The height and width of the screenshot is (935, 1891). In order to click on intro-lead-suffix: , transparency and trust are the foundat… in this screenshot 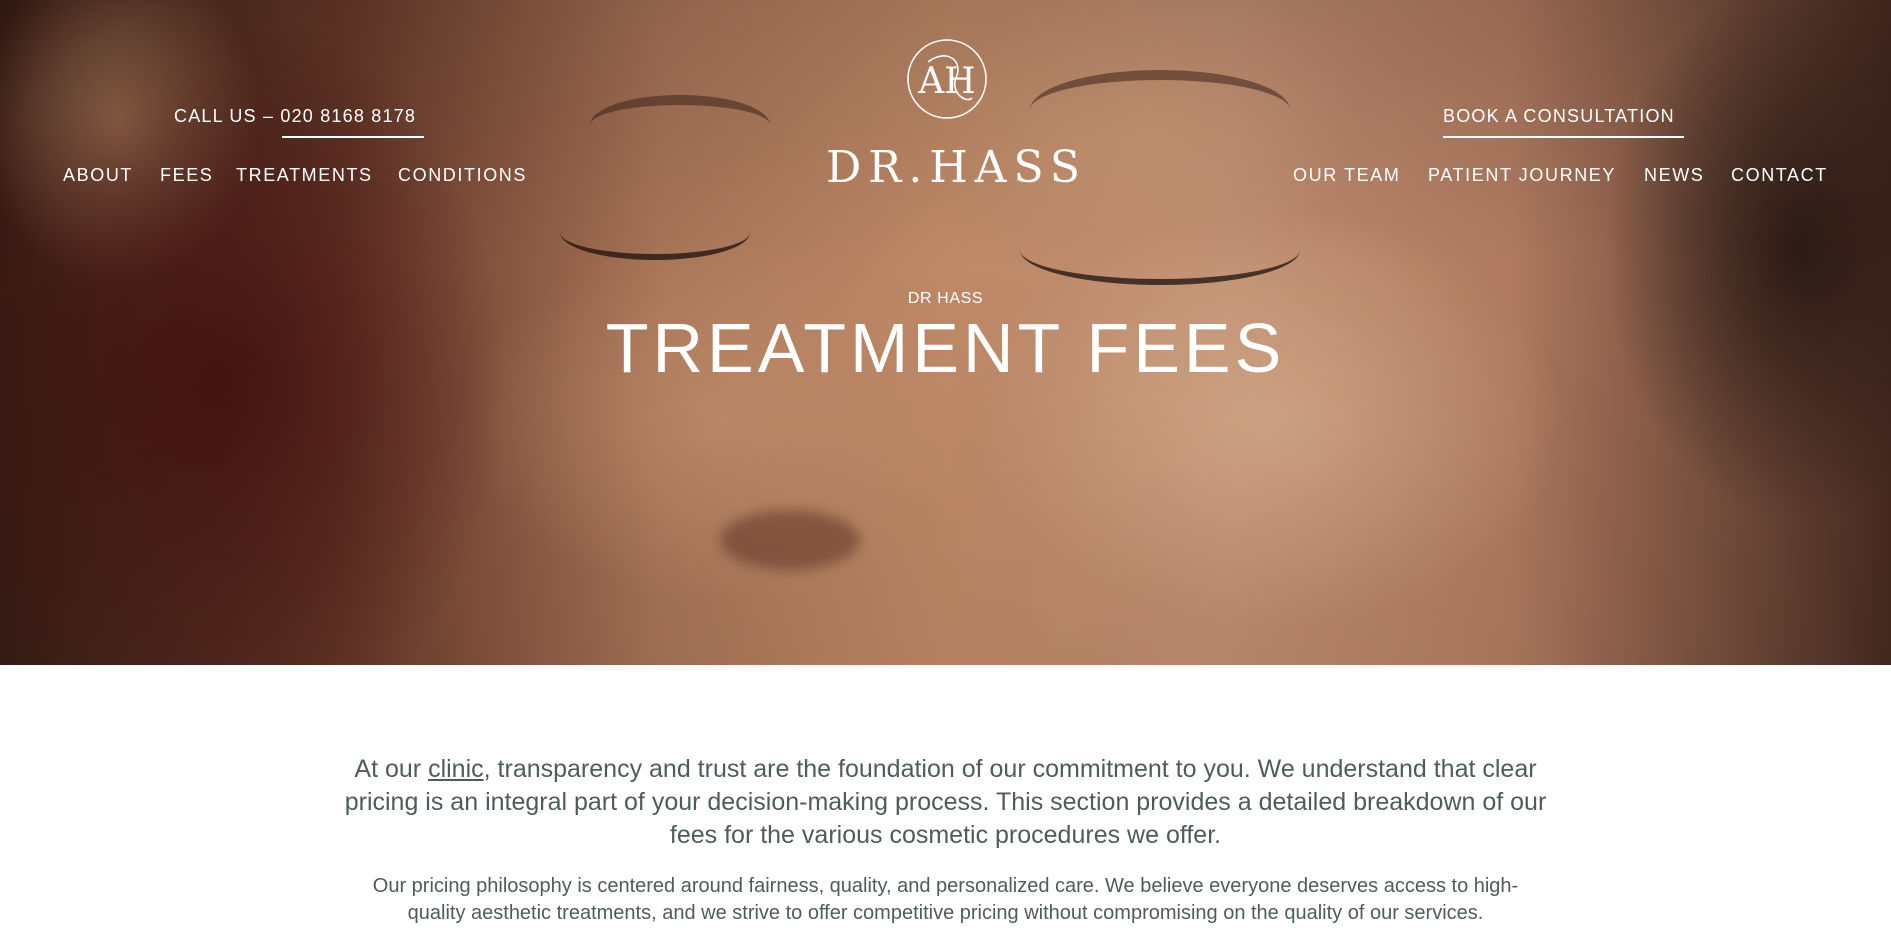, I will do `click(945, 802)`.